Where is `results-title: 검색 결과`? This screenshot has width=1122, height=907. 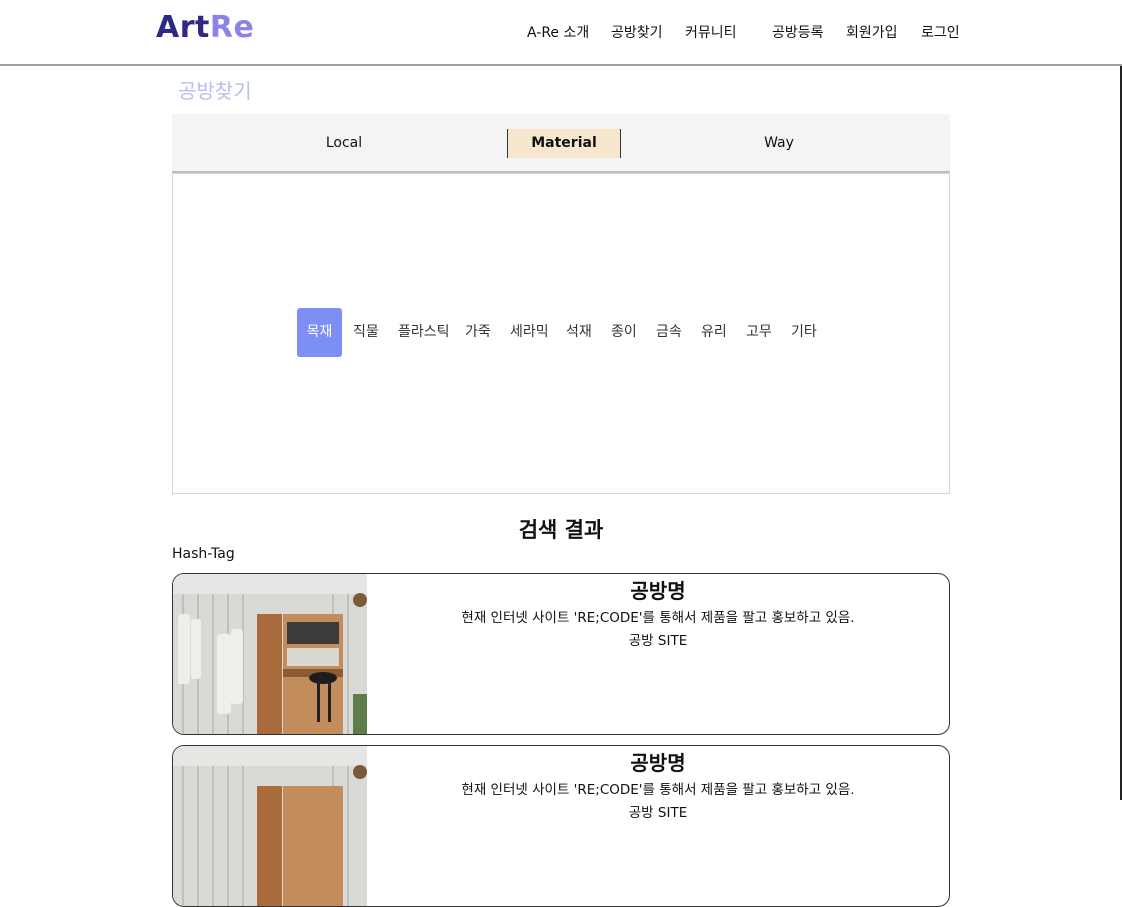 results-title: 검색 결과 is located at coordinates (561, 530).